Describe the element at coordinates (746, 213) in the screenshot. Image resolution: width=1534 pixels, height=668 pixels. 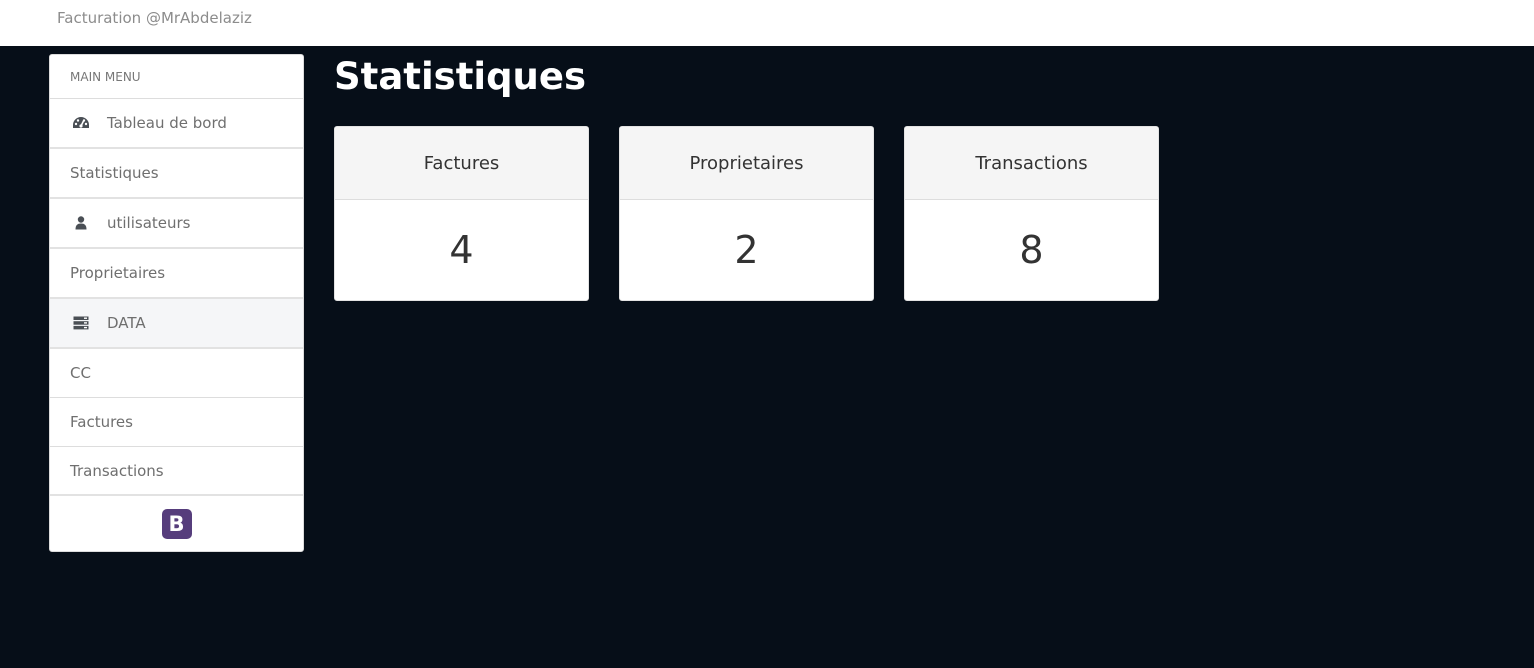
I see `stat-card-proprietaires: Proprietaires 2` at that location.